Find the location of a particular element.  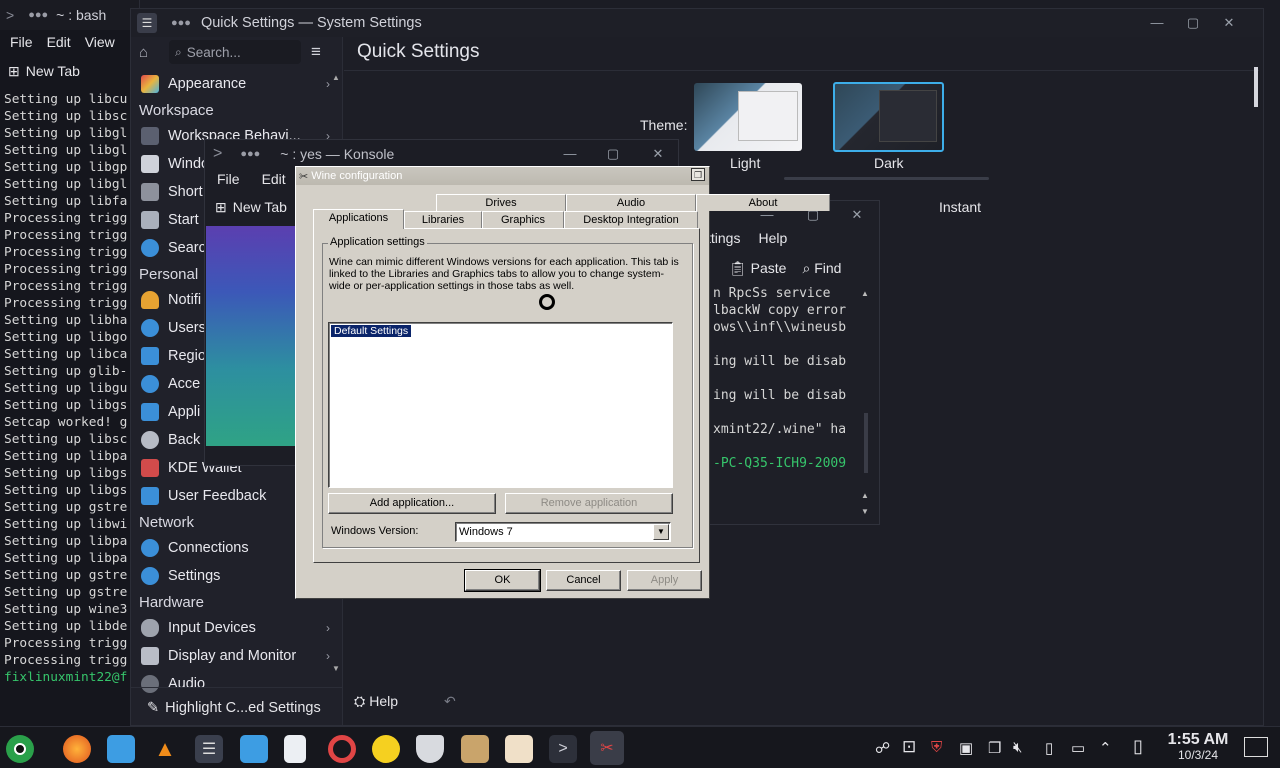

notes-tray-icon: ▣ is located at coordinates (966, 748).